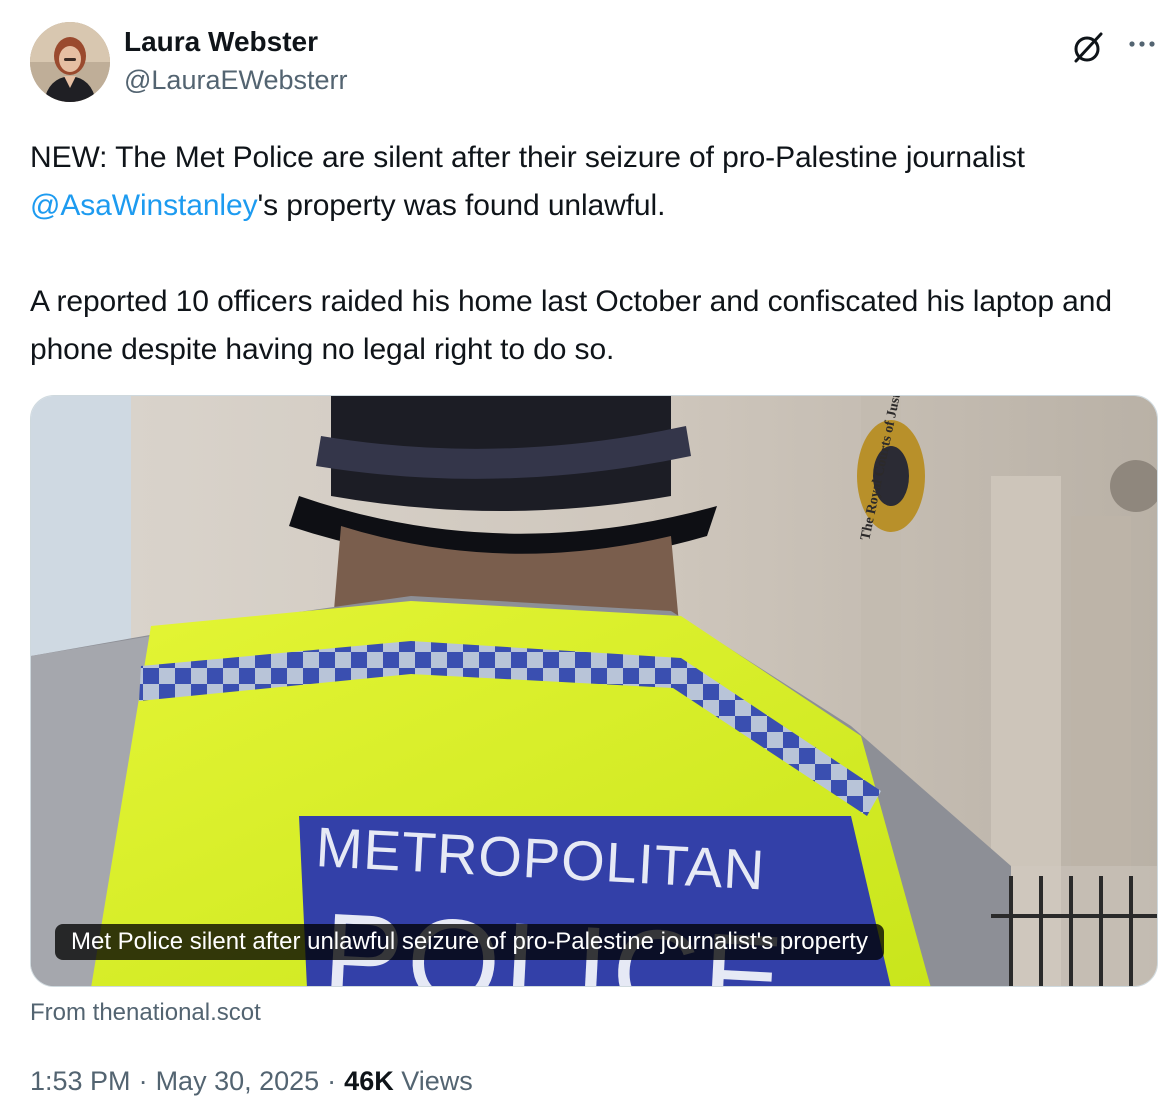 The height and width of the screenshot is (1116, 1176). I want to click on more-icon, so click(1142, 46).